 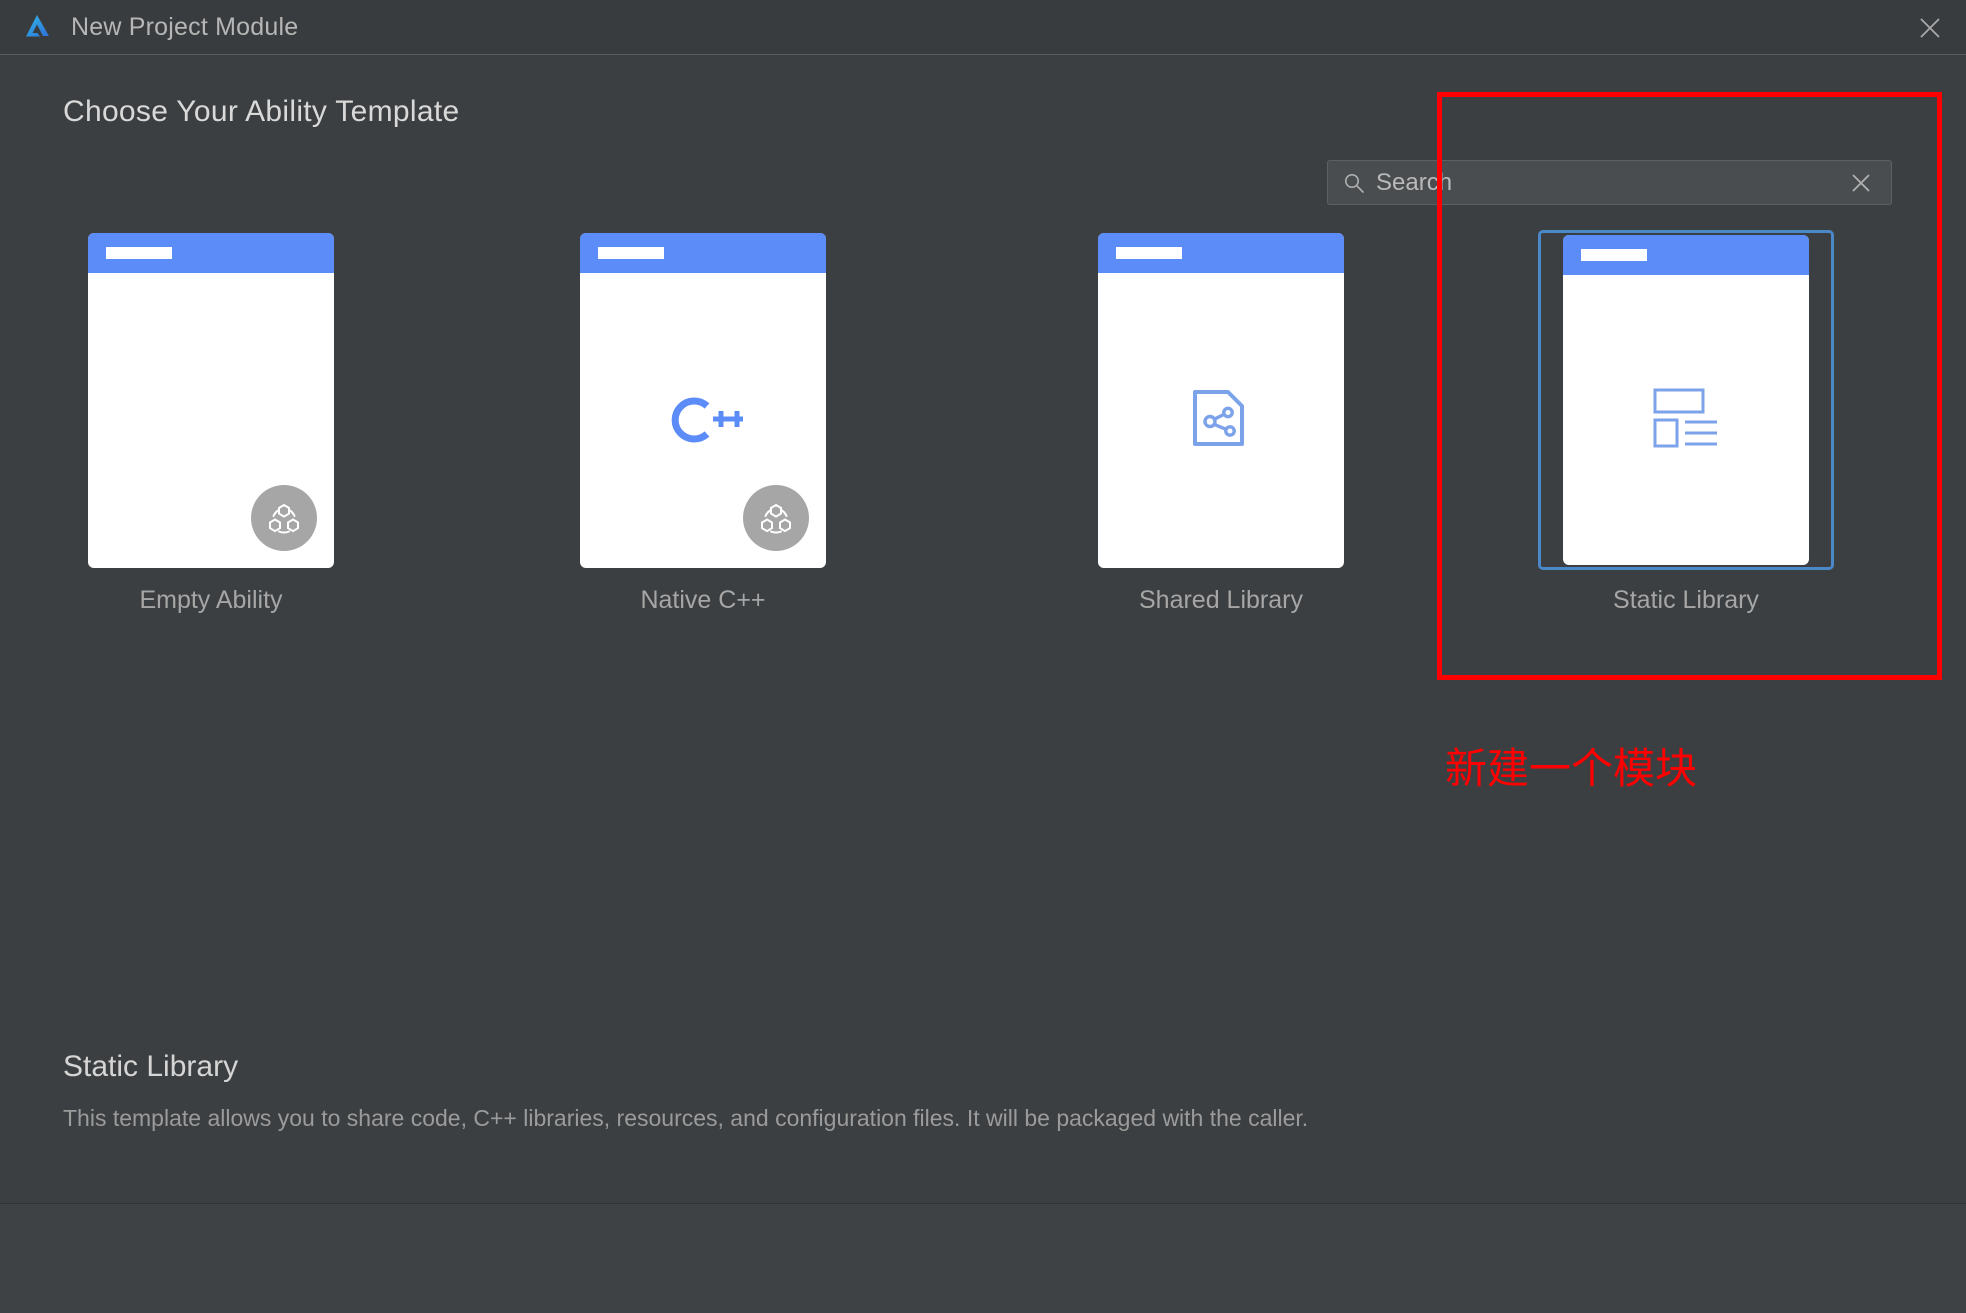 What do you see at coordinates (983, 1258) in the screenshot?
I see `footer: Cancel Previous Next` at bounding box center [983, 1258].